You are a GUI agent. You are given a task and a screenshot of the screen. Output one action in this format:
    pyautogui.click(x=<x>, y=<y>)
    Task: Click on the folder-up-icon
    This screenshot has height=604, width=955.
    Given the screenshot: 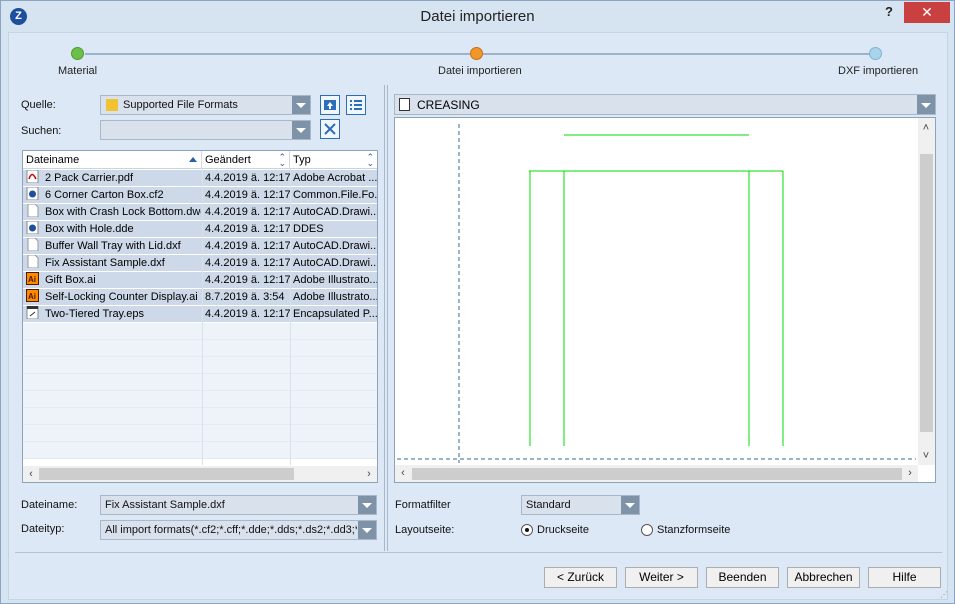 What is the action you would take?
    pyautogui.click(x=330, y=105)
    